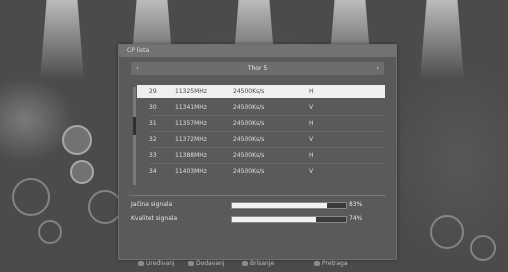 This screenshot has width=508, height=272. What do you see at coordinates (257, 51) in the screenshot?
I see `panel-title: CP lista` at bounding box center [257, 51].